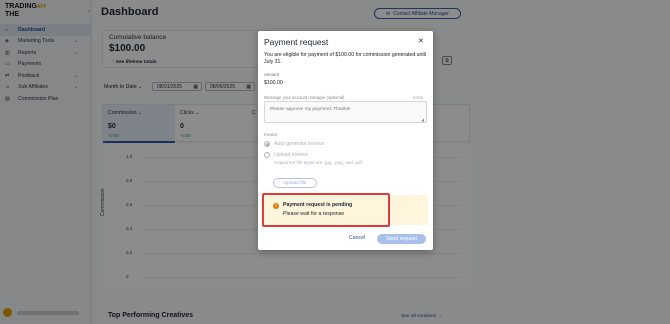 The image size is (670, 324). Describe the element at coordinates (276, 206) in the screenshot. I see `warning-icon: !` at that location.